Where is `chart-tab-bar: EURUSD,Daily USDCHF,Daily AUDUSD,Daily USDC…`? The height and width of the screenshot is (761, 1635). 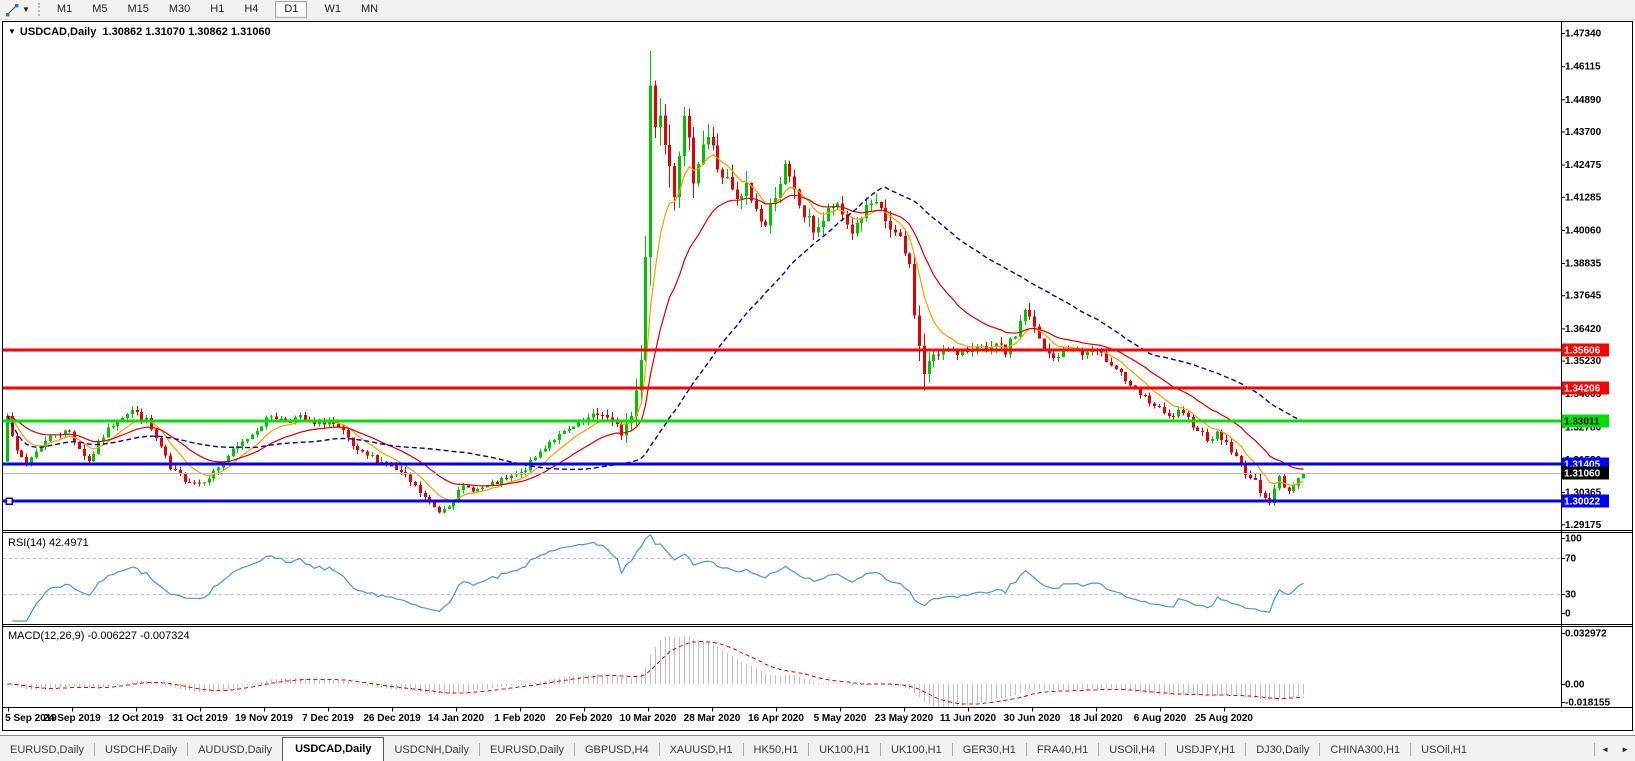
chart-tab-bar: EURUSD,Daily USDCHF,Daily AUDUSD,Daily USDC… is located at coordinates (817, 748).